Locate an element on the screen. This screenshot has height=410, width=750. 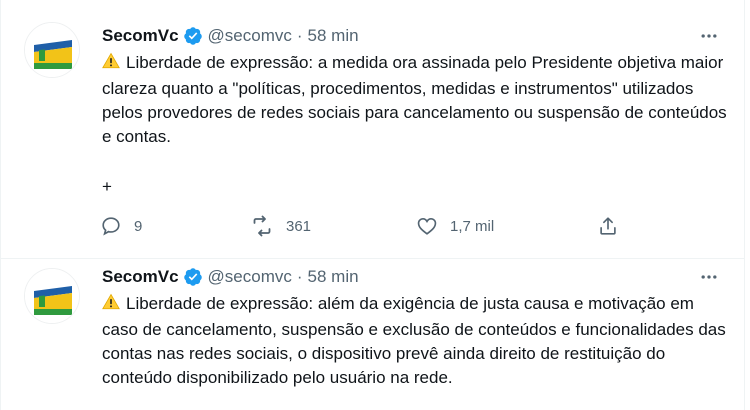
tweet-actions: 9 361 1,7 mil is located at coordinates (370, 226).